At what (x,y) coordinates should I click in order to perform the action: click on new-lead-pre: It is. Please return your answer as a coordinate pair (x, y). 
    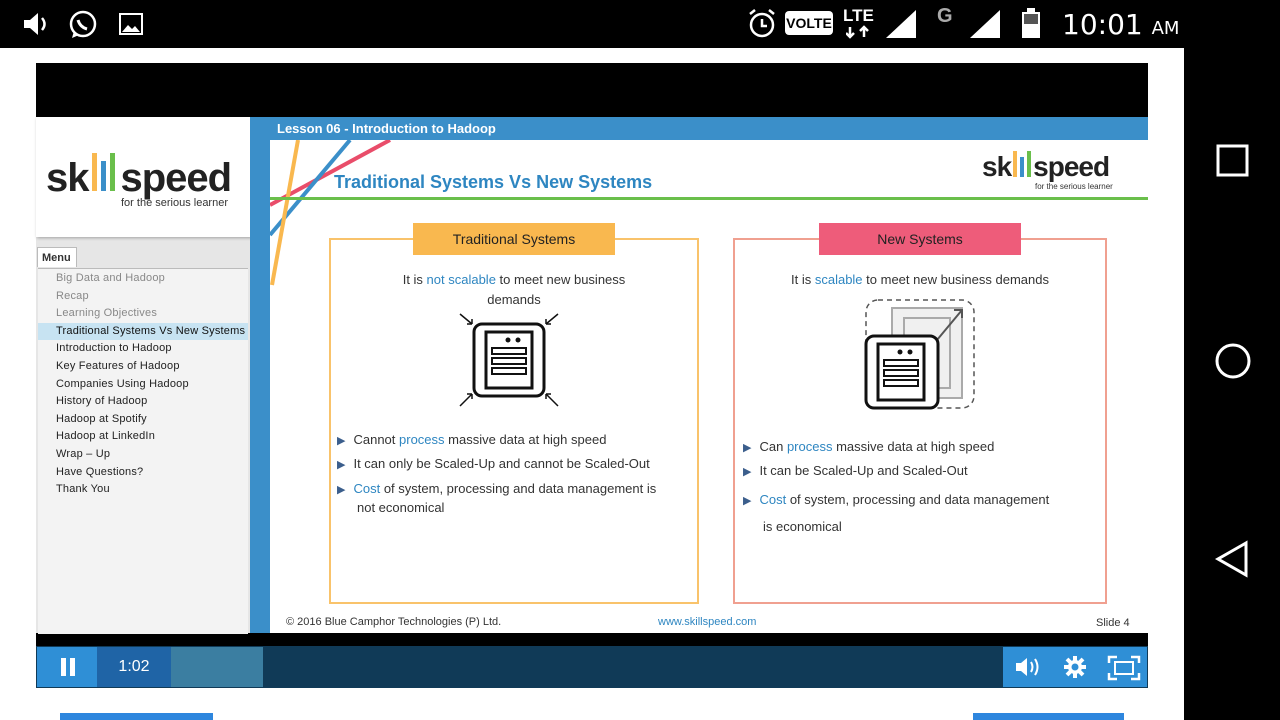
    Looking at the image, I should click on (803, 279).